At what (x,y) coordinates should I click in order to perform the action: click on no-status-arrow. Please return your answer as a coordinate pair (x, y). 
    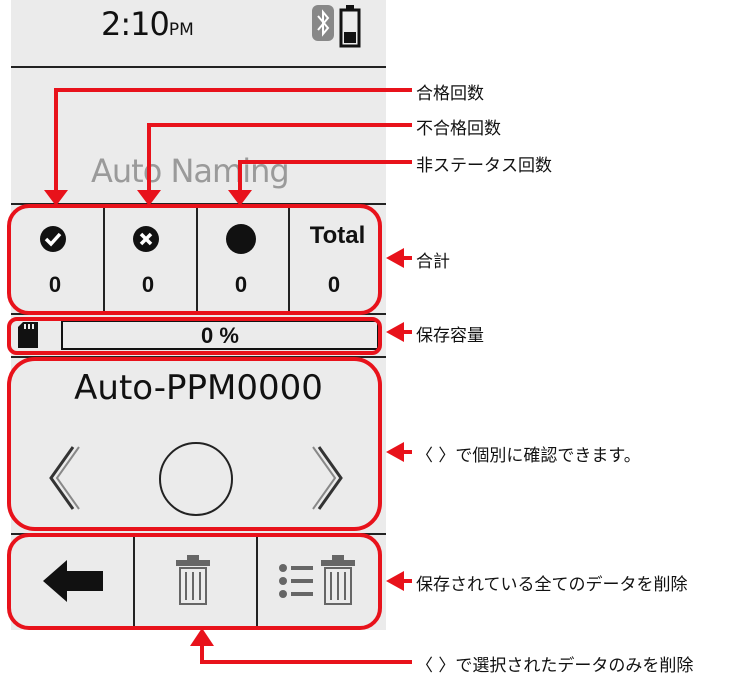
    Looking at the image, I should click on (325, 175).